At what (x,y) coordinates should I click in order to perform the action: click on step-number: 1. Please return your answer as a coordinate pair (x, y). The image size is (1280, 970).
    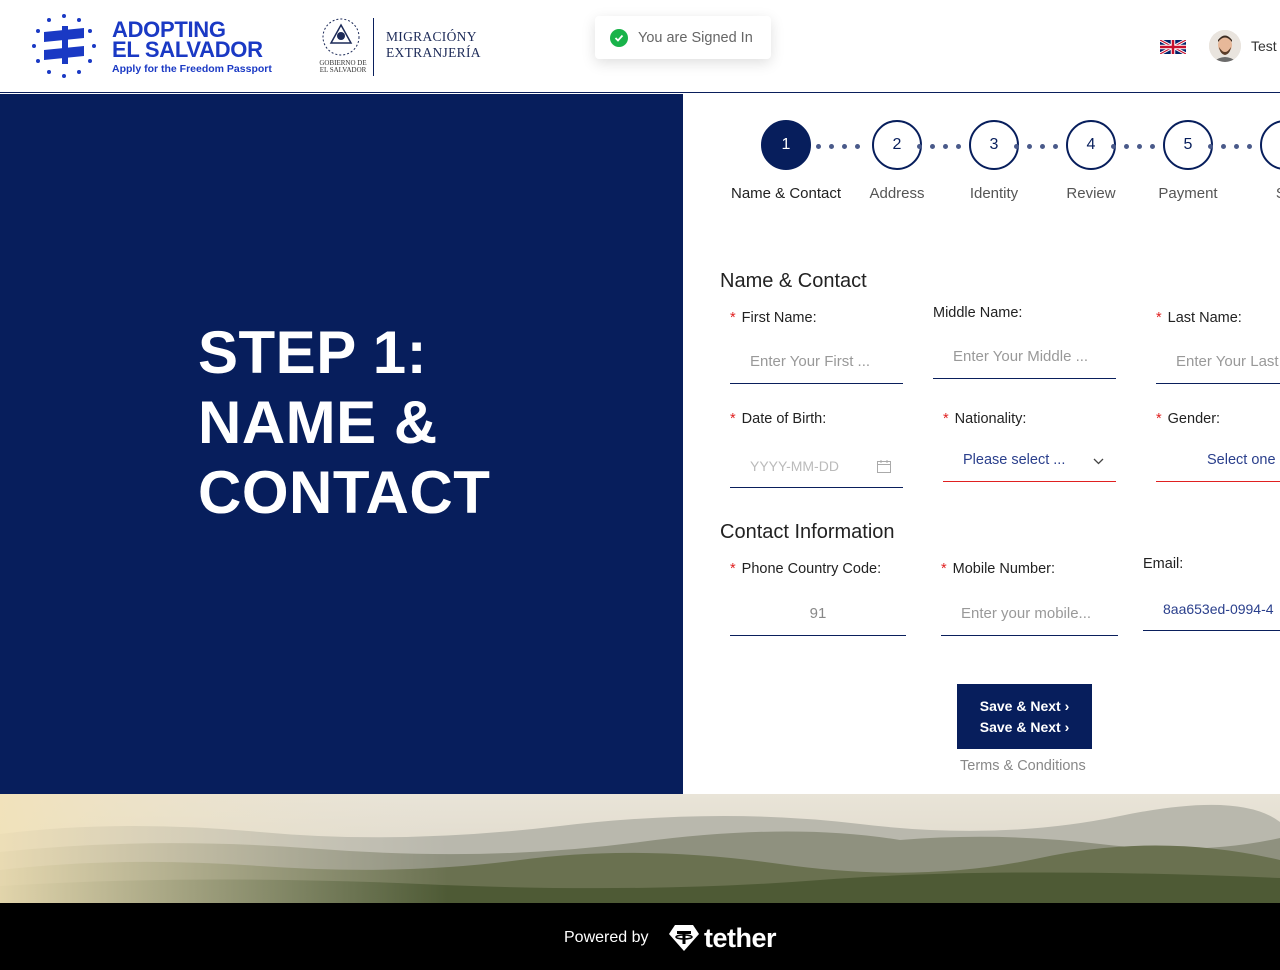
    Looking at the image, I should click on (786, 145).